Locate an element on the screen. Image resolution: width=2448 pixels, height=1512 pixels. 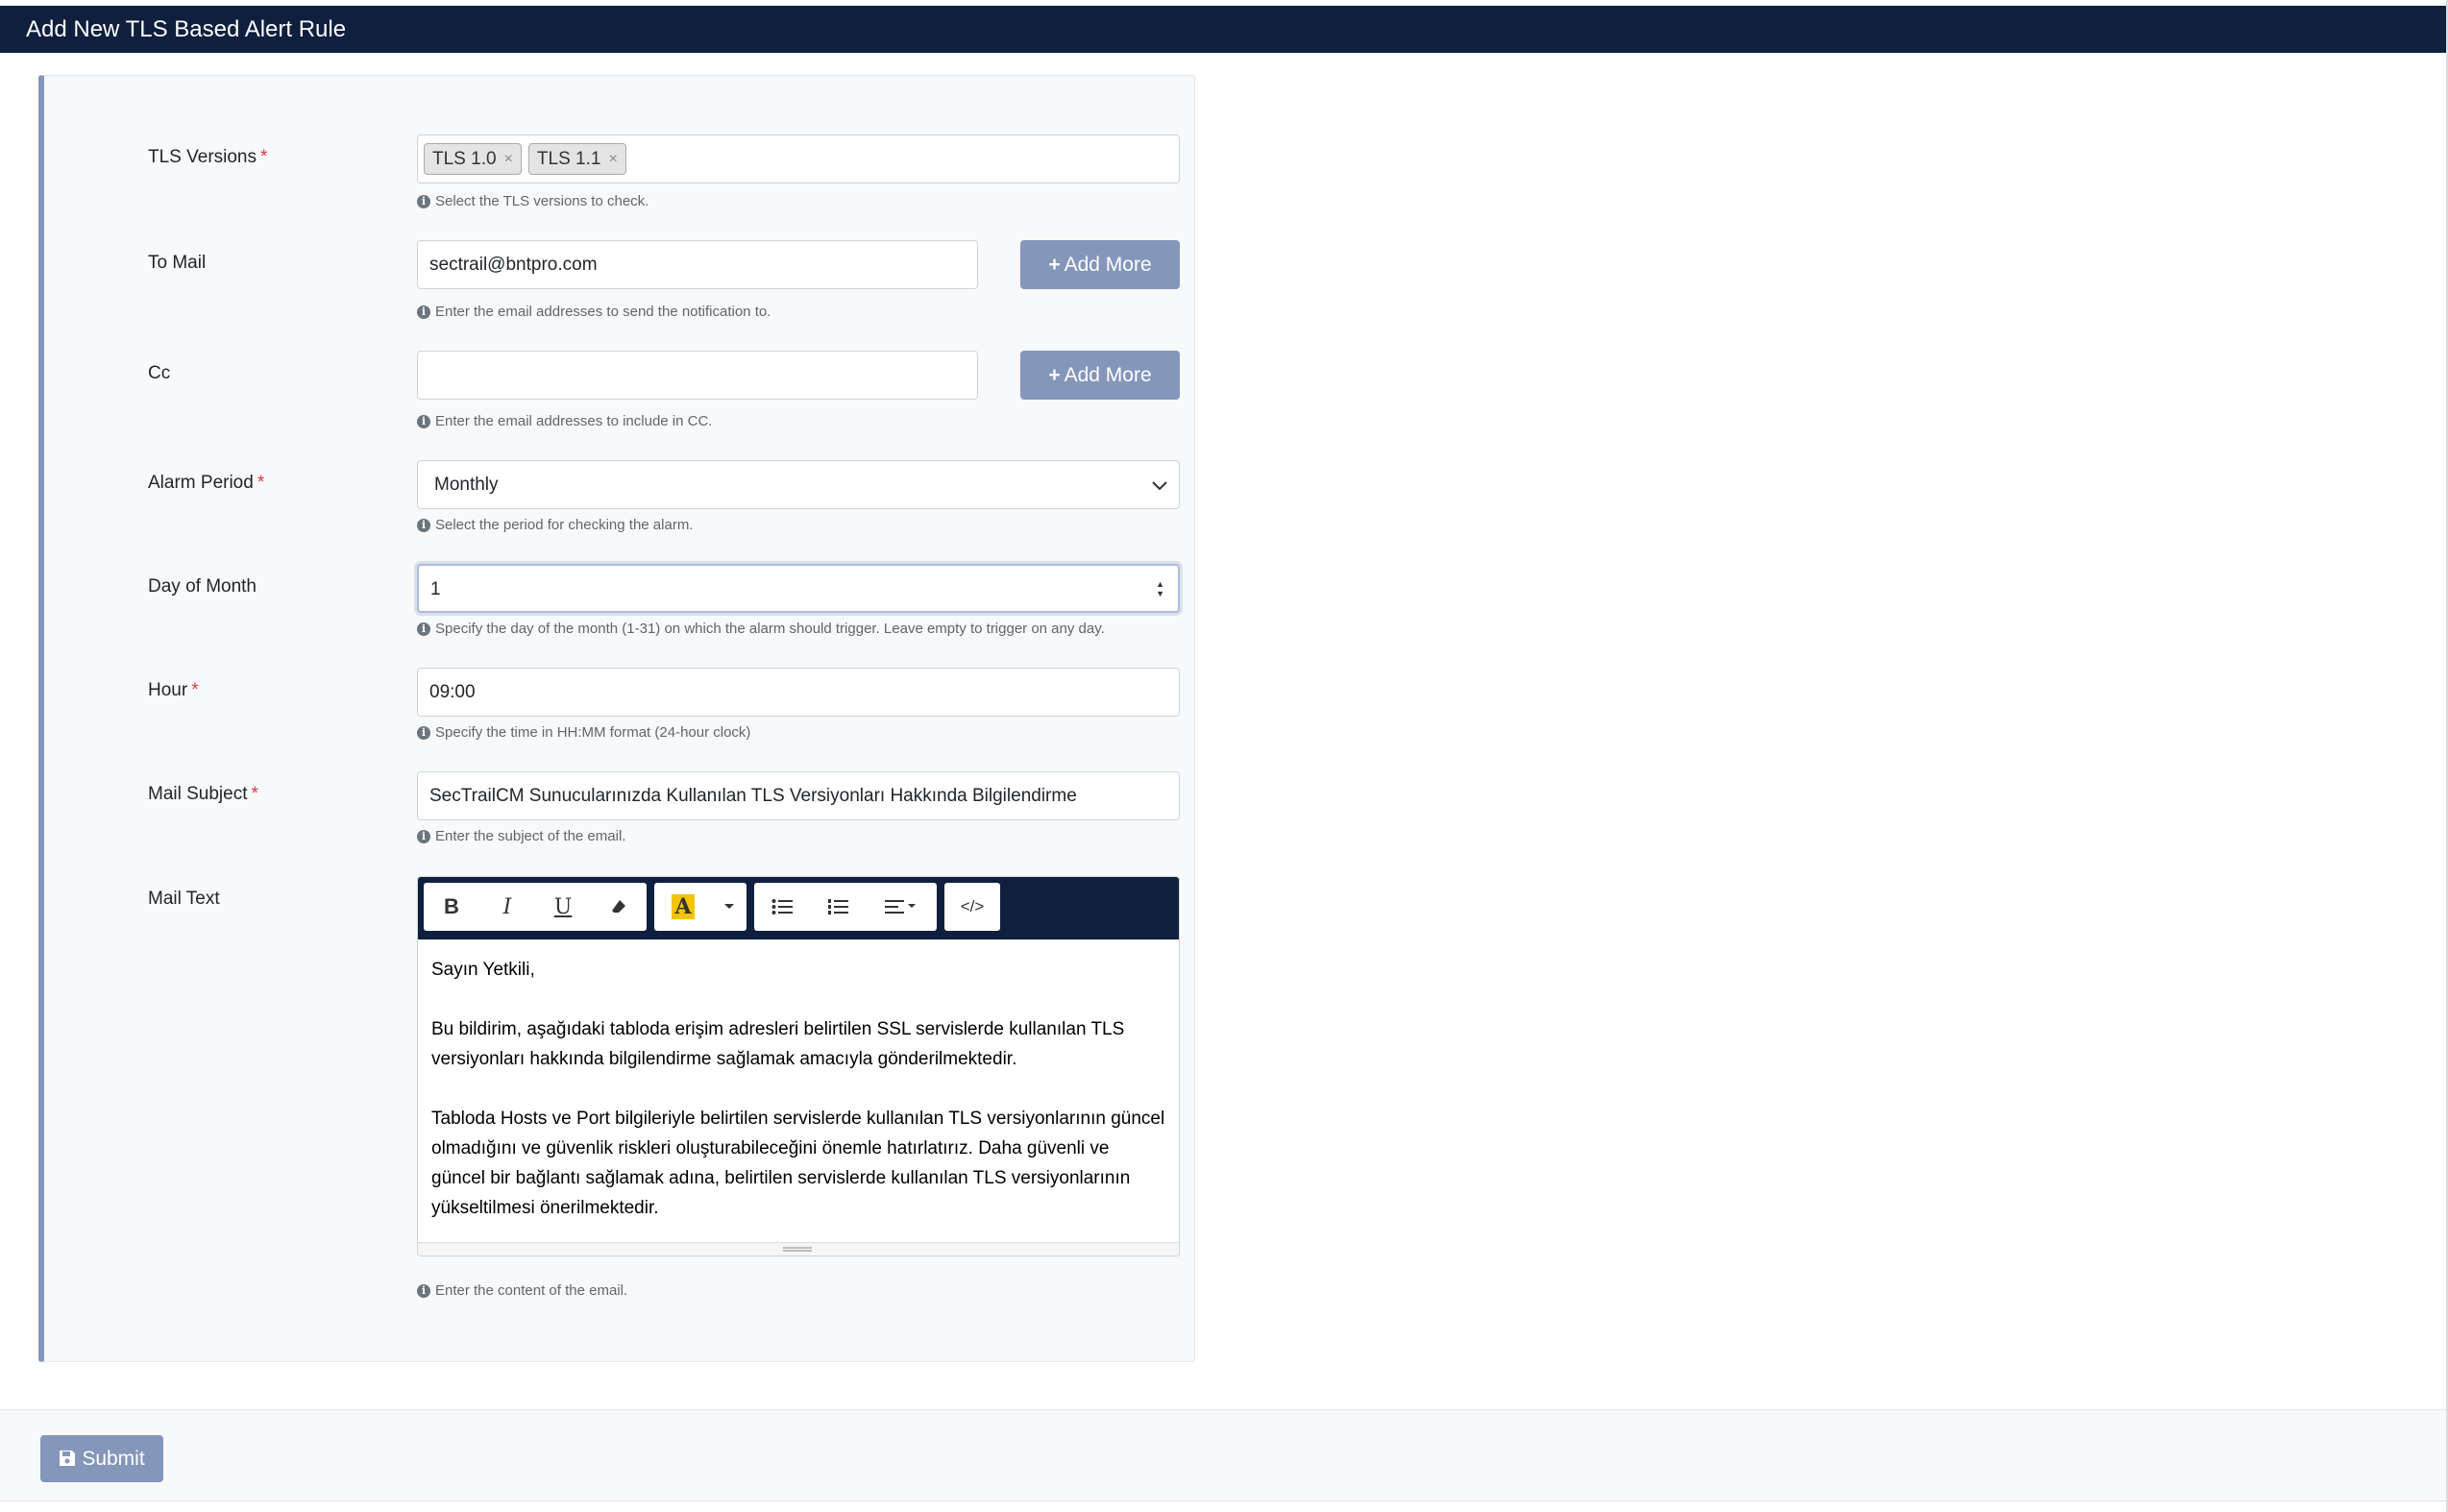
page-header: Add New TLS Based Alert Rule is located at coordinates (1224, 29).